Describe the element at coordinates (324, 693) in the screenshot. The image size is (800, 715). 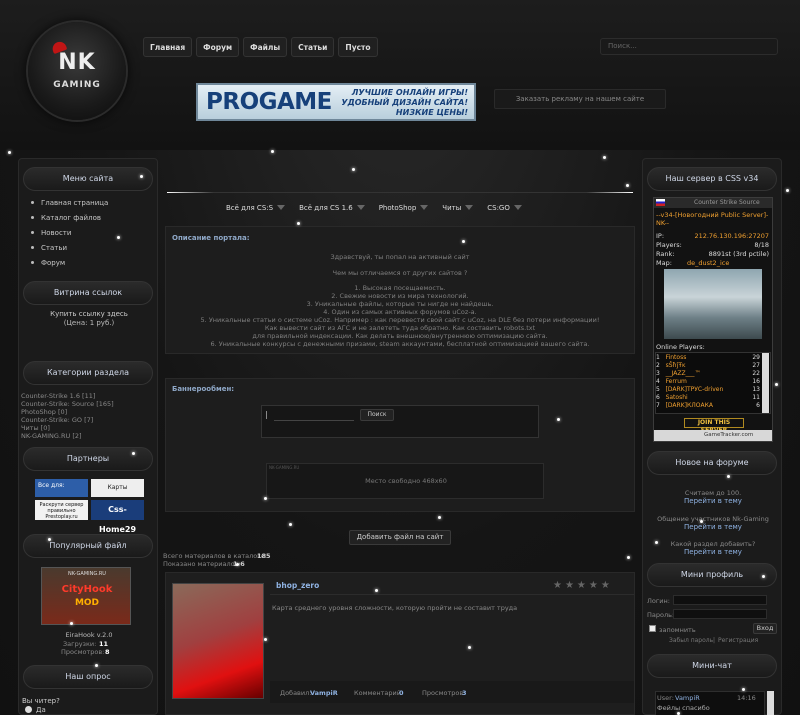
I see `added-by: VampiR` at that location.